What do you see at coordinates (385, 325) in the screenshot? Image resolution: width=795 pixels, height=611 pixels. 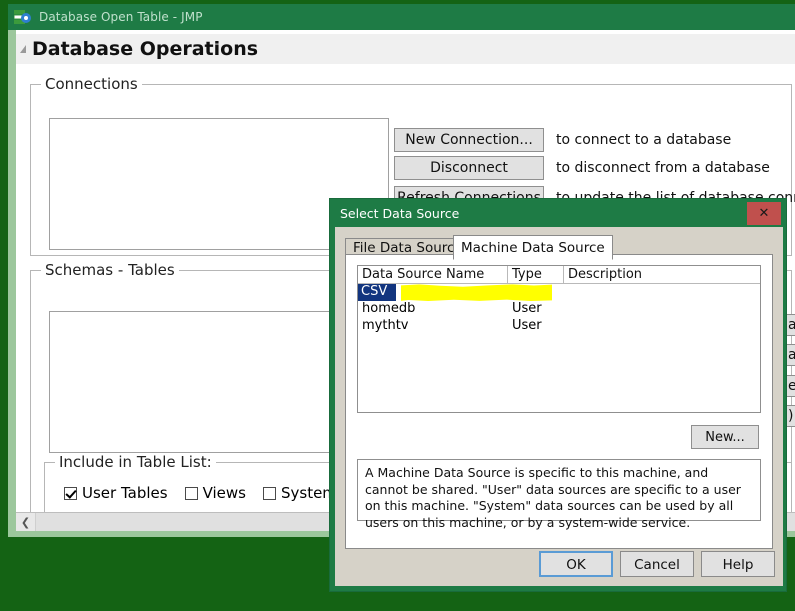 I see `cell-data-source-name: mythtv` at bounding box center [385, 325].